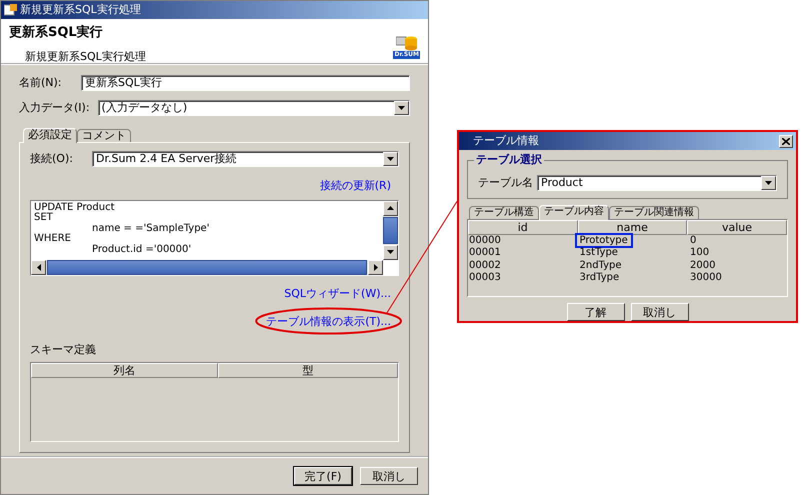  Describe the element at coordinates (81, 10) in the screenshot. I see `window-title: 新規更新系SQL実行処理` at that location.